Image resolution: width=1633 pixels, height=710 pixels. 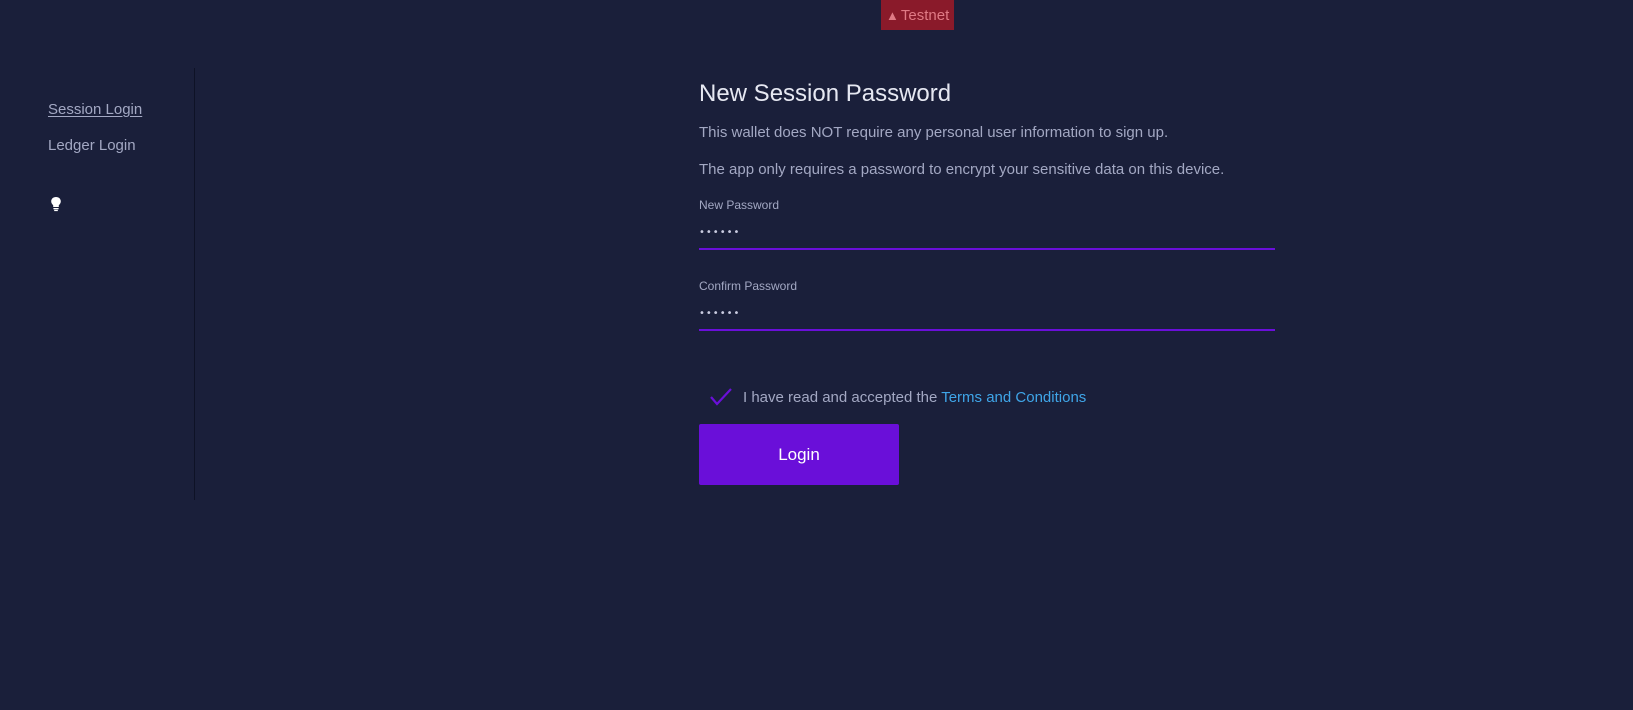 I want to click on testnet-badge: ▲ Testnet, so click(x=918, y=15).